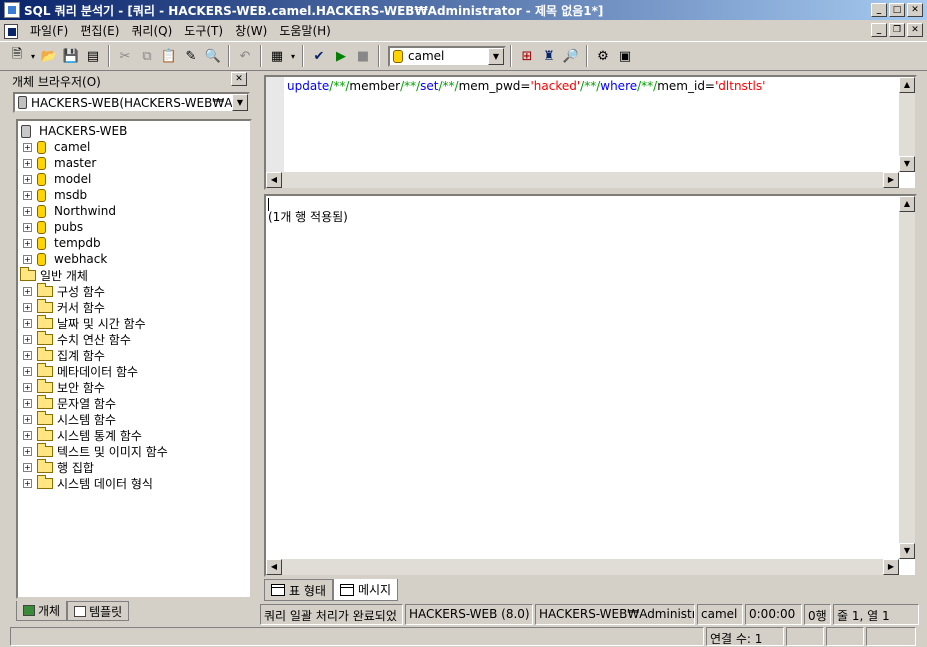  Describe the element at coordinates (239, 79) in the screenshot. I see `object-browser-close-button: ✕` at that location.